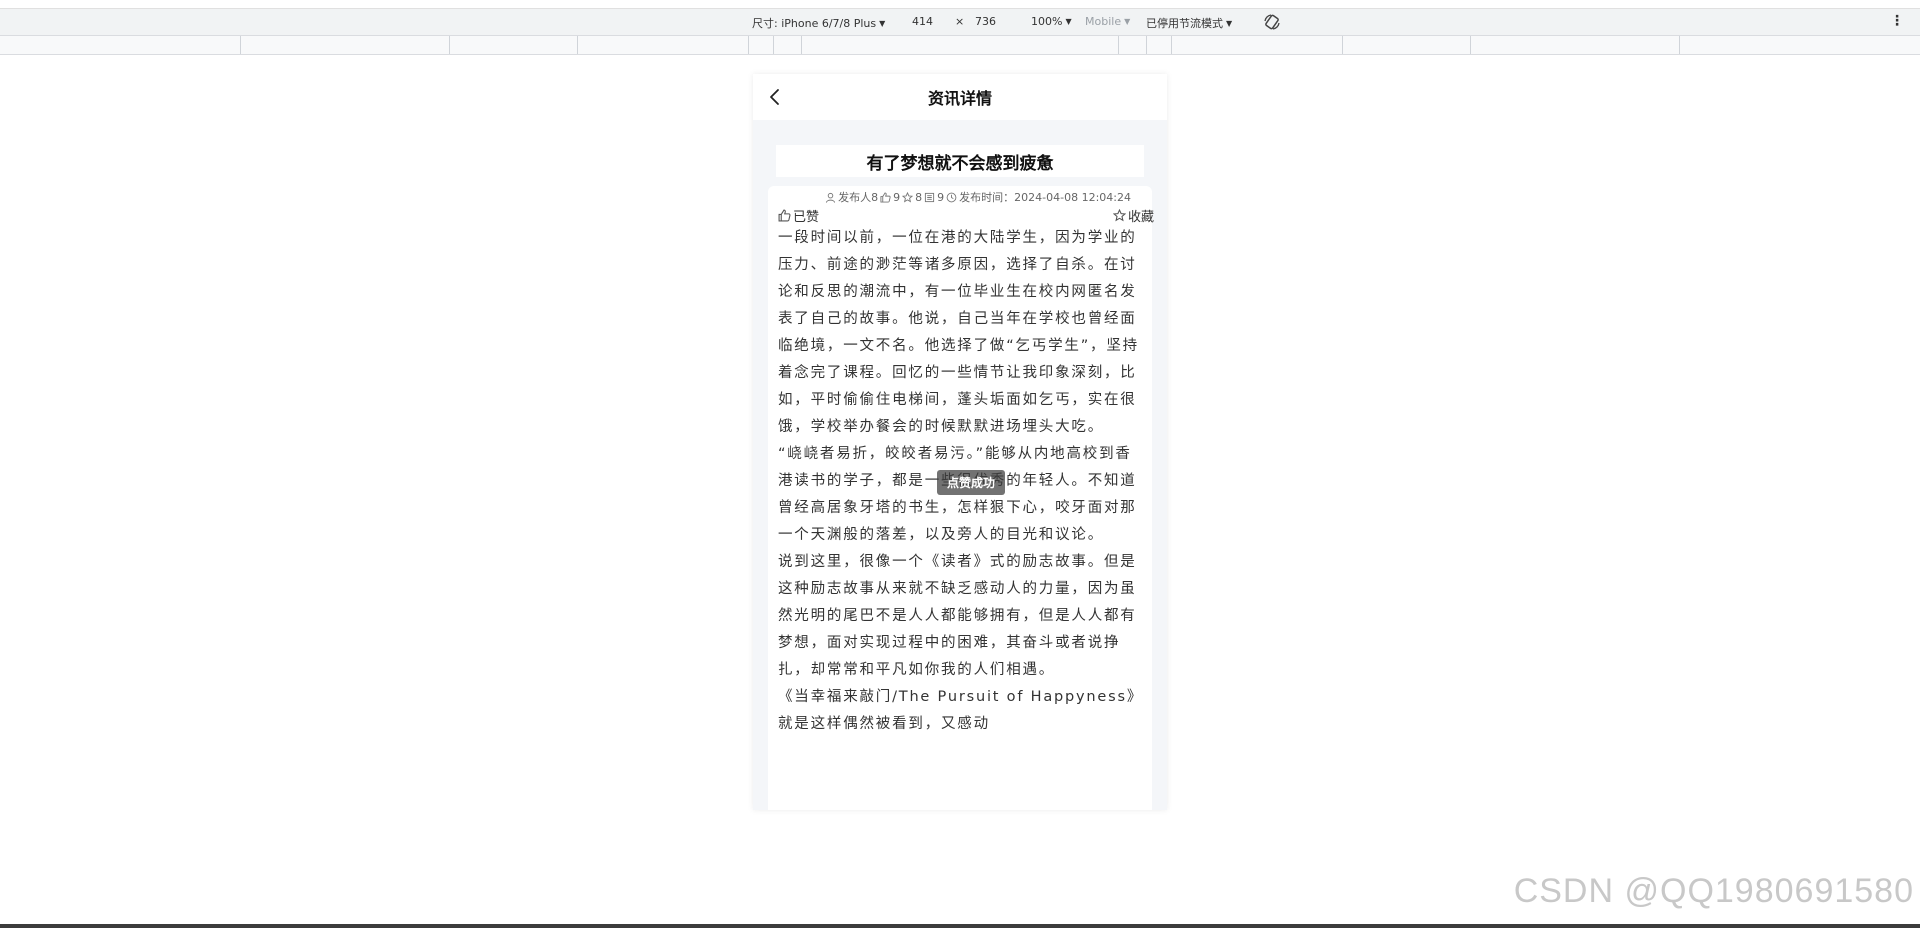  What do you see at coordinates (1272, 22) in the screenshot?
I see `rotate-icon` at bounding box center [1272, 22].